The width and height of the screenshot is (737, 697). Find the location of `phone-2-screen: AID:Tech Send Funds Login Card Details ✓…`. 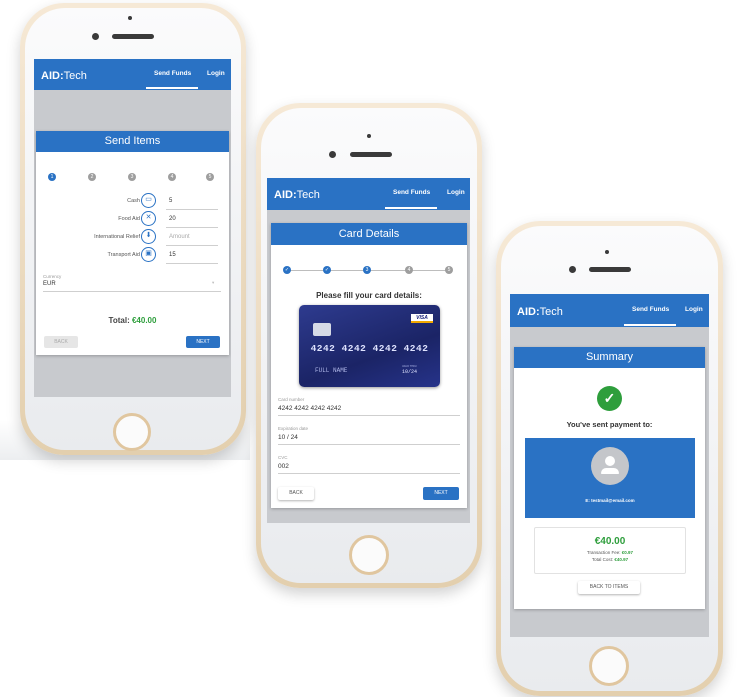

phone-2-screen: AID:Tech Send Funds Login Card Details ✓… is located at coordinates (368, 350).